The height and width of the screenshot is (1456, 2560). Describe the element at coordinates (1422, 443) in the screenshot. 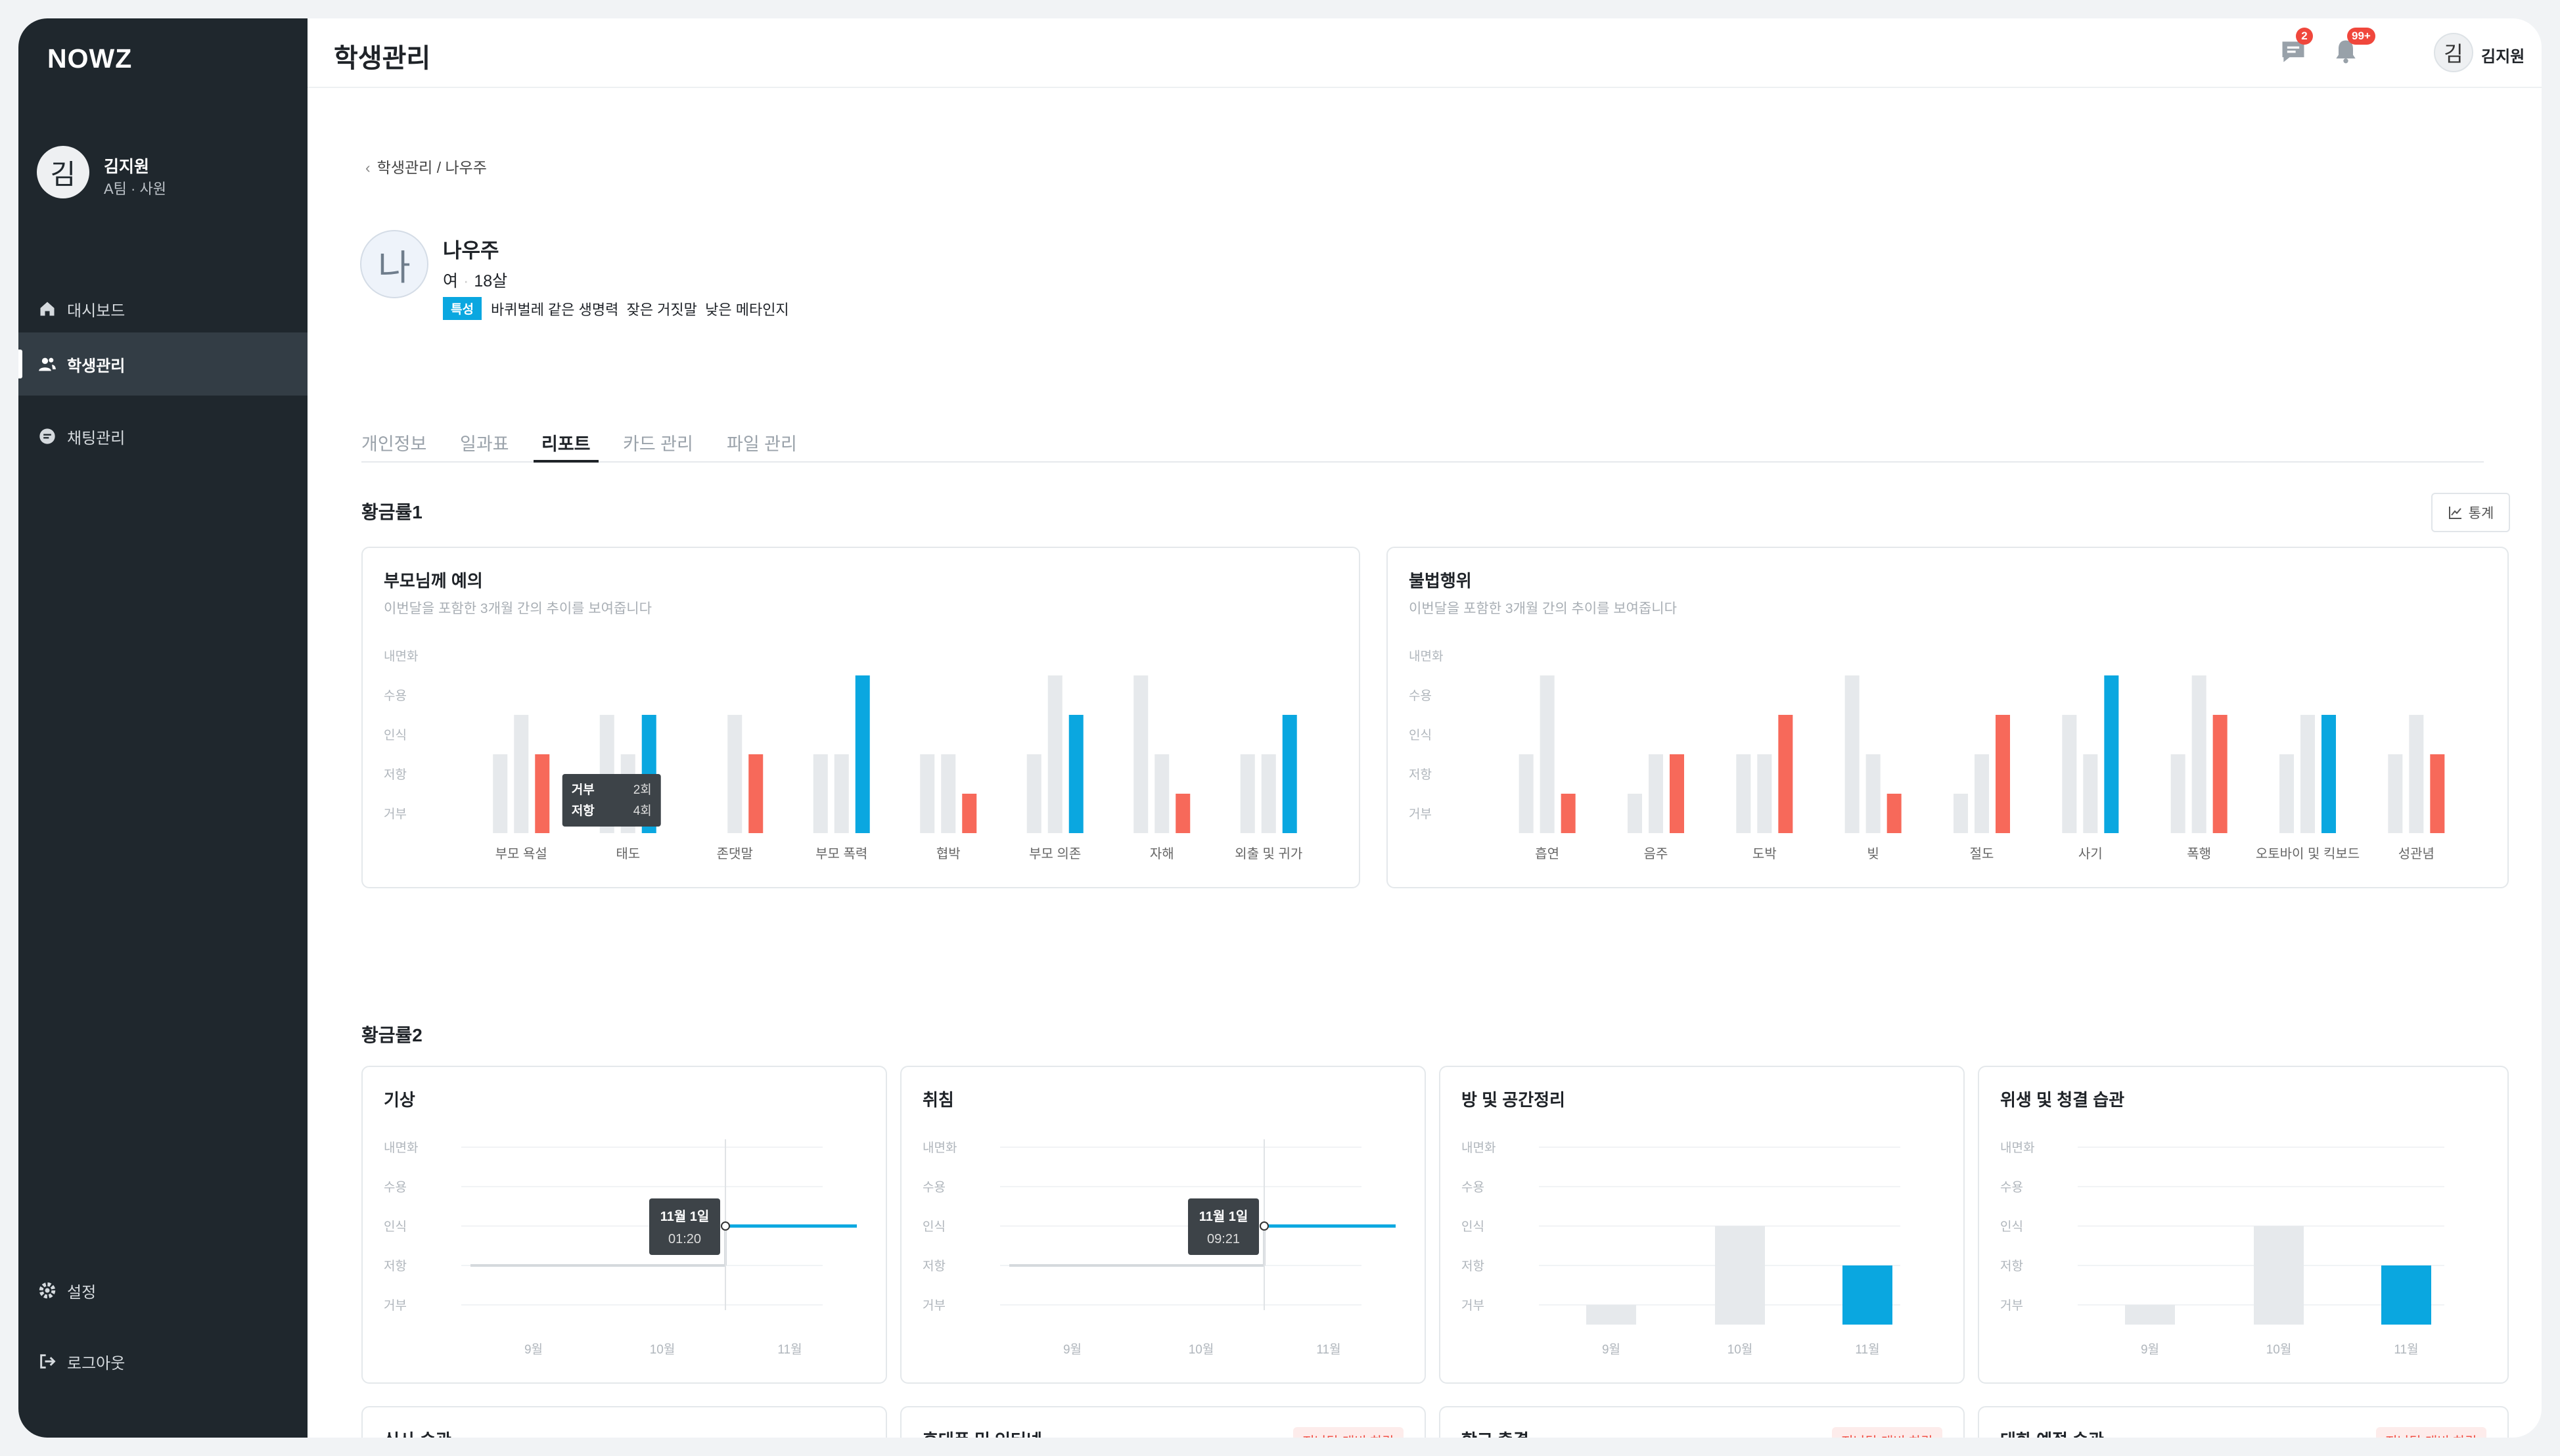

I see `tab-bar: 개인정보 일과표 리포트 카드 관리 파일 관리` at that location.